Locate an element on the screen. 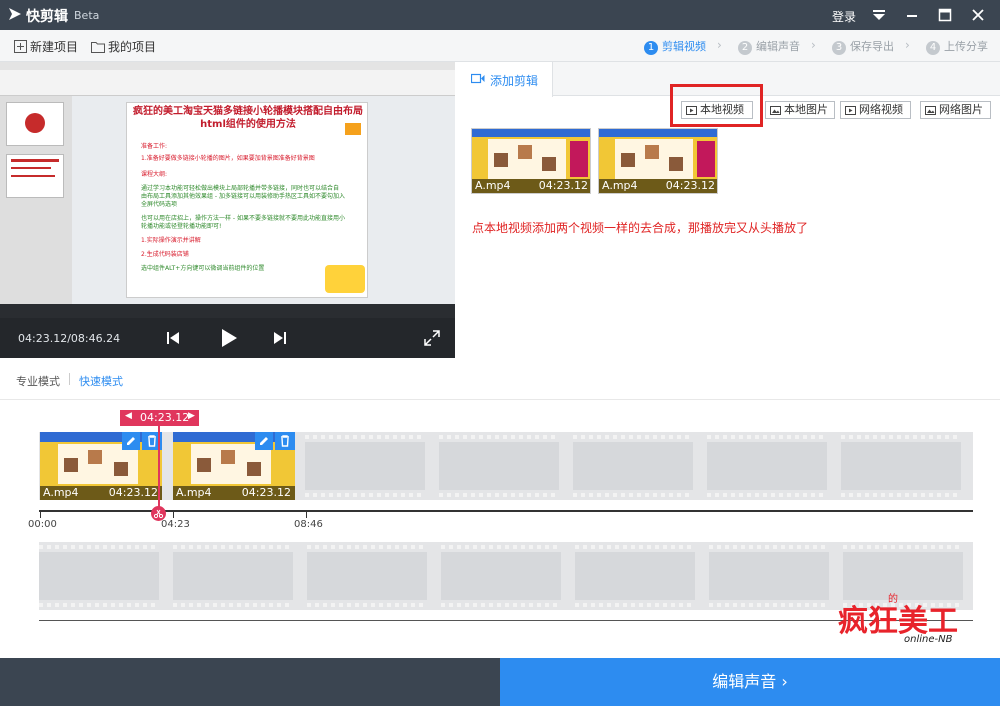 The image size is (1000, 706). step-upload-share: 4 上传分享 is located at coordinates (957, 46).